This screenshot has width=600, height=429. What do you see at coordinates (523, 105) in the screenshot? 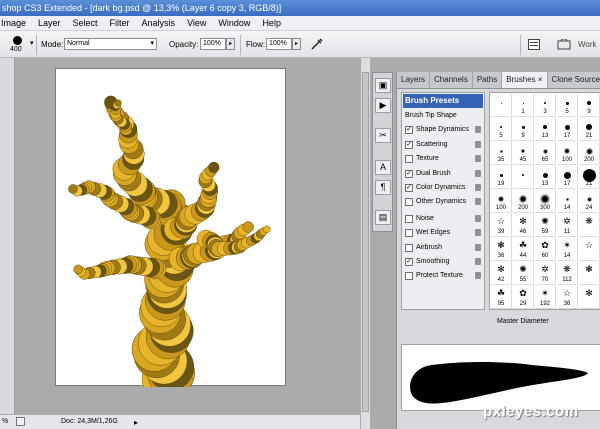
I see `brush-preset-cell: 1` at bounding box center [523, 105].